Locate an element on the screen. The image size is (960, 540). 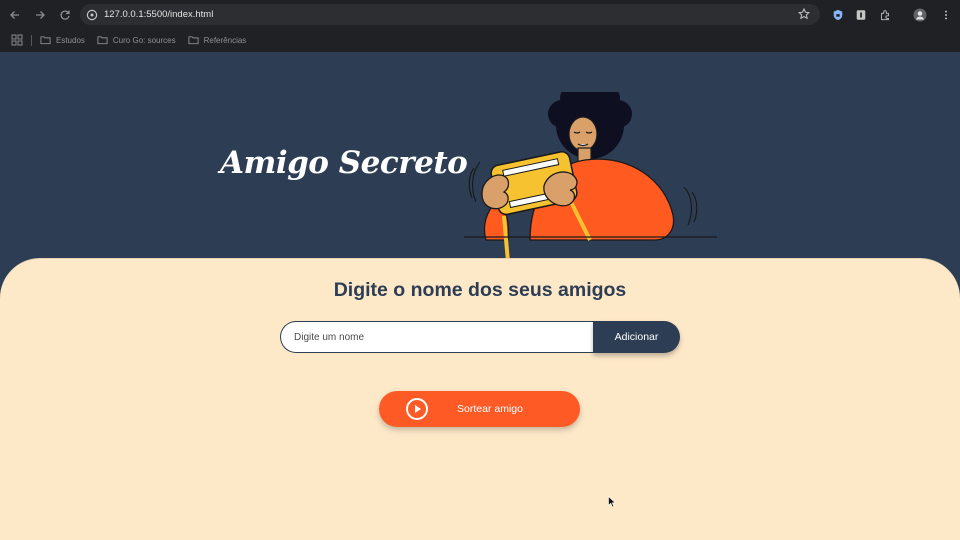
name-input is located at coordinates (436, 337).